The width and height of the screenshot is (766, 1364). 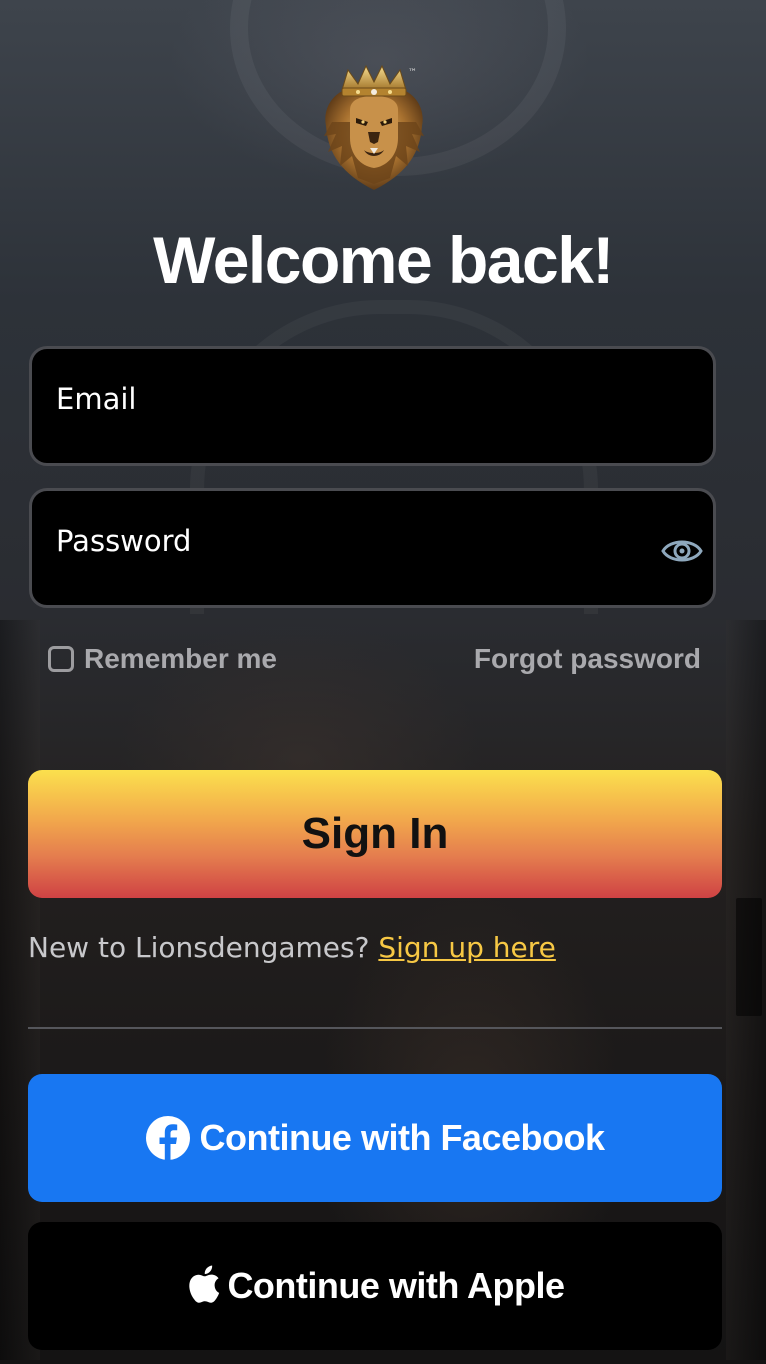 I want to click on facebook-icon, so click(x=168, y=1138).